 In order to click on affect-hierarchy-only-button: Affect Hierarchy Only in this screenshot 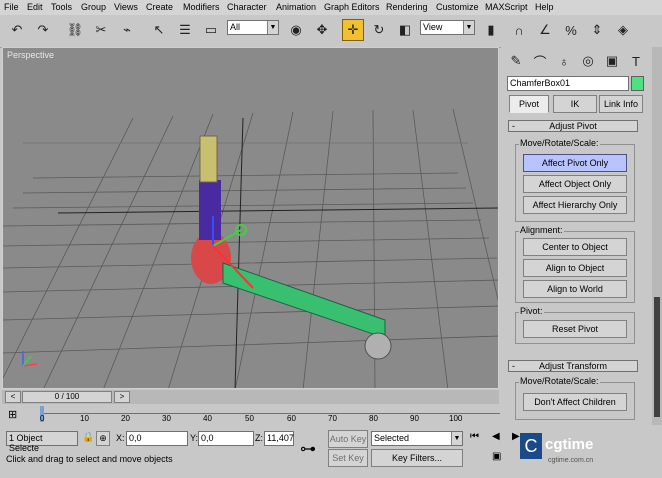, I will do `click(575, 205)`.